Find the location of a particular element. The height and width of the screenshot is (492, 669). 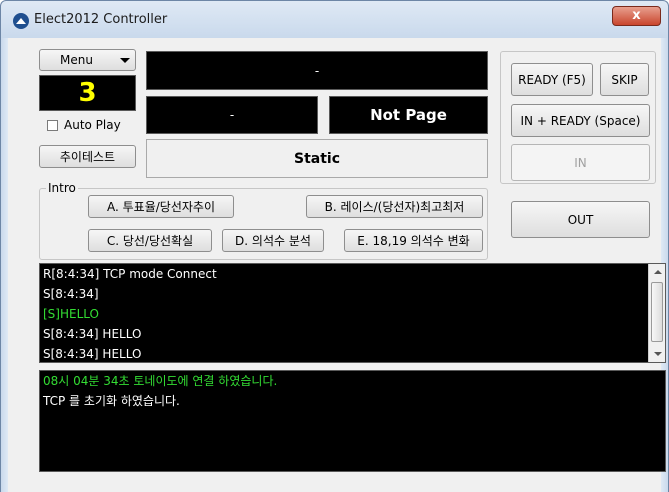

close-icon: x is located at coordinates (636, 15).